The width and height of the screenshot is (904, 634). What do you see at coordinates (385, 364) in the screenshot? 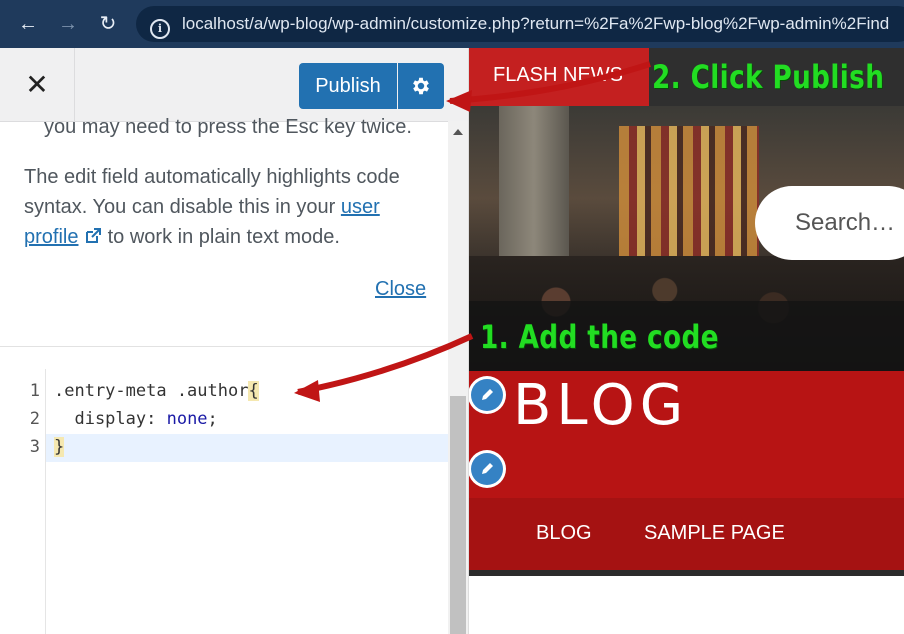
I see `arrow-to-code` at bounding box center [385, 364].